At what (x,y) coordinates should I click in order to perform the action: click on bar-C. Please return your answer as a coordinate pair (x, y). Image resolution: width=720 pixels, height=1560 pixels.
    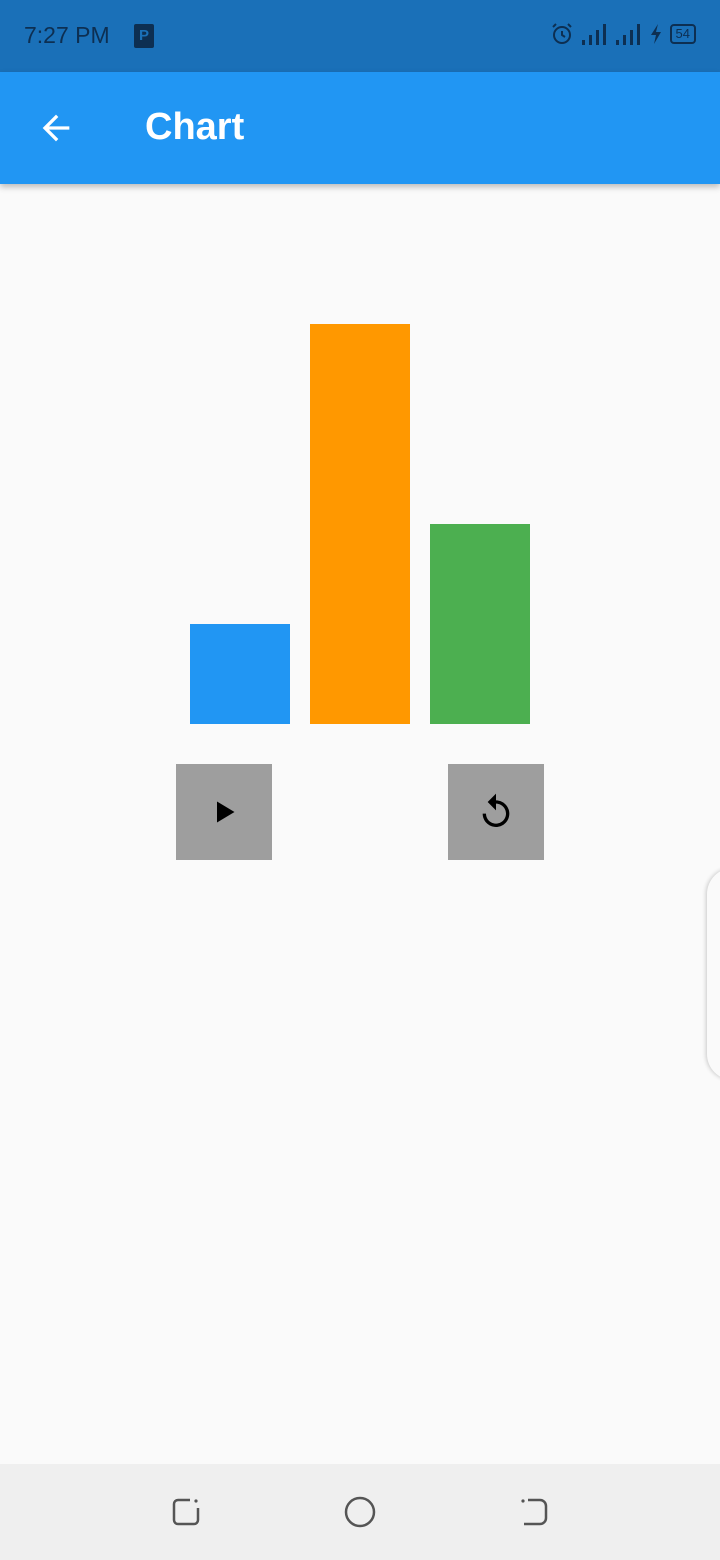
    Looking at the image, I should click on (480, 624).